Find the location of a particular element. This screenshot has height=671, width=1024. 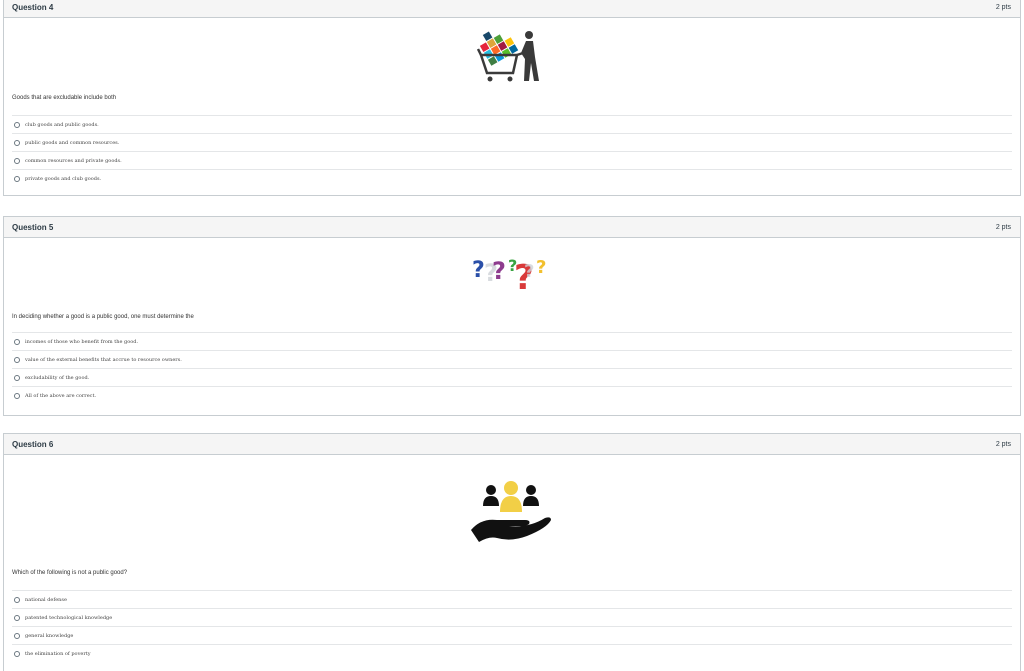

answer-label: club goods and public goods. is located at coordinates (62, 124).